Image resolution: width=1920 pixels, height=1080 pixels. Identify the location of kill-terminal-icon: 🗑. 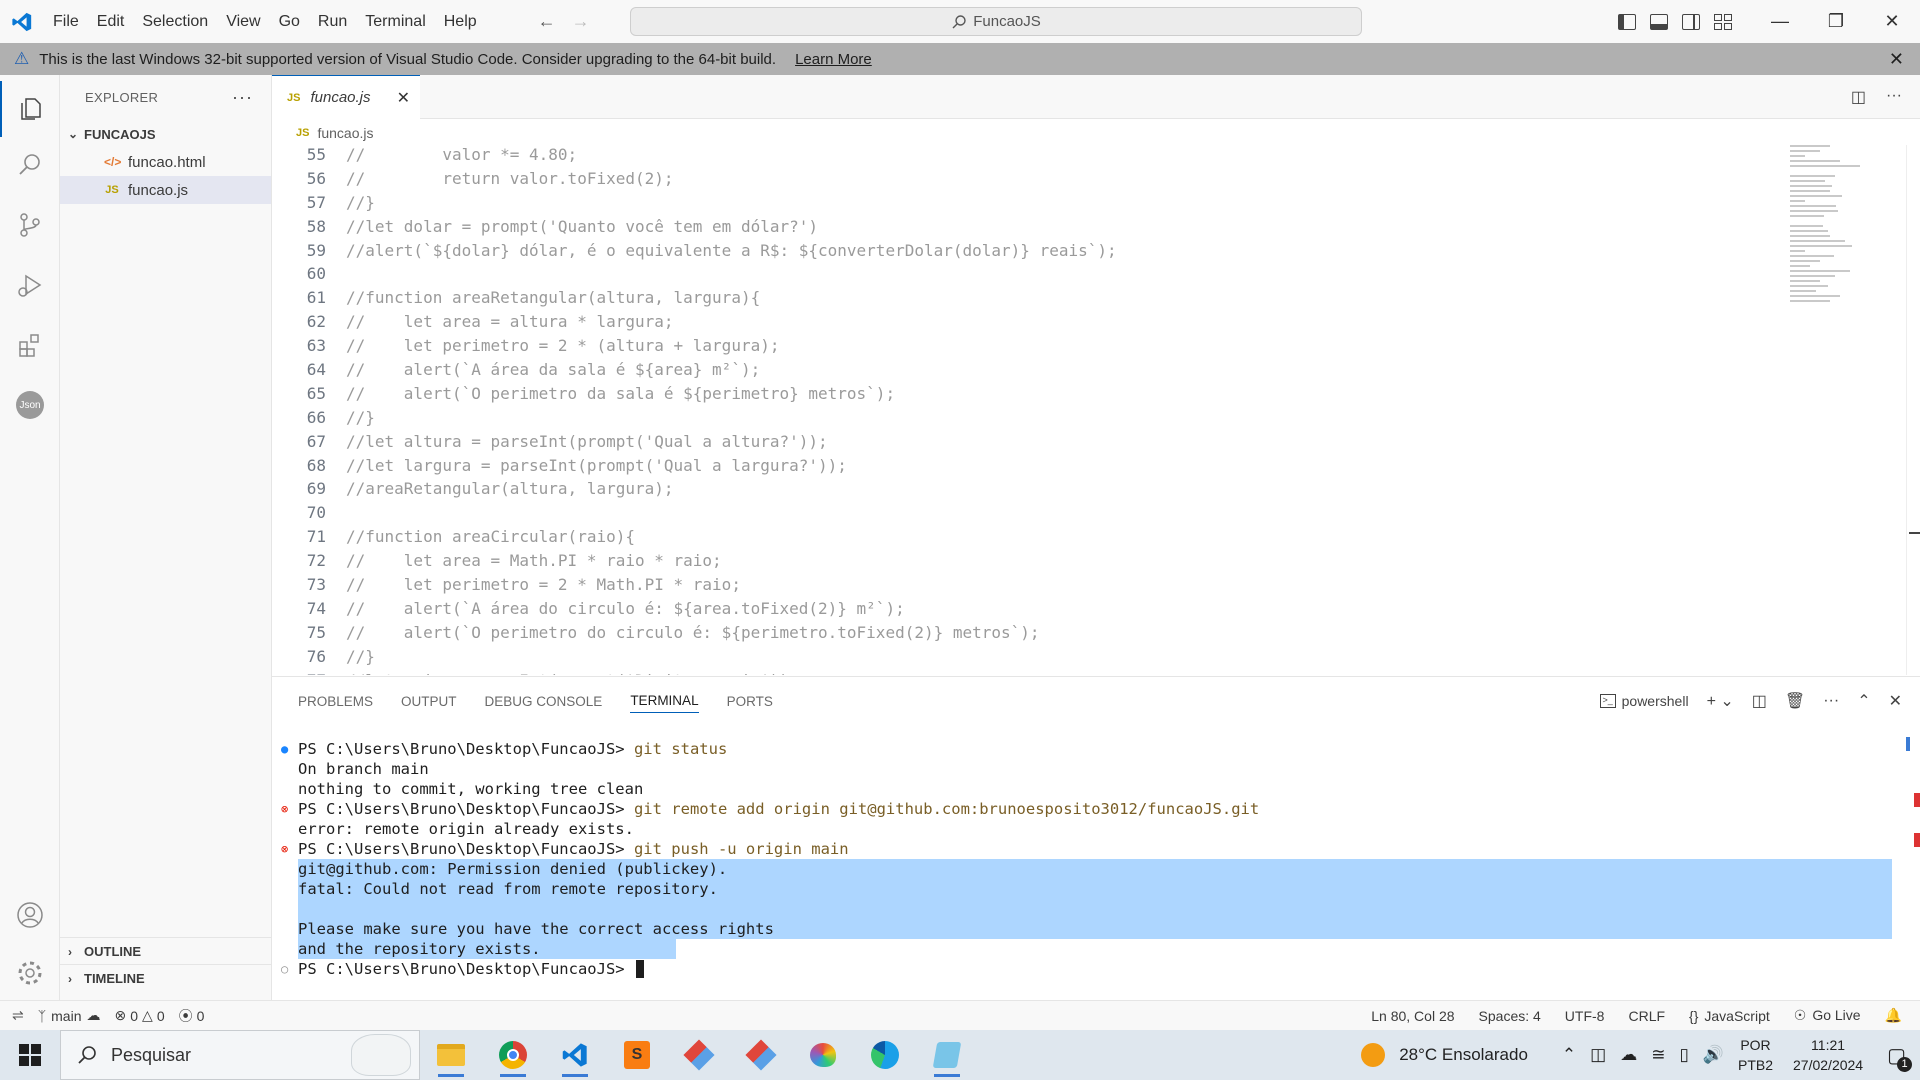
(1795, 701).